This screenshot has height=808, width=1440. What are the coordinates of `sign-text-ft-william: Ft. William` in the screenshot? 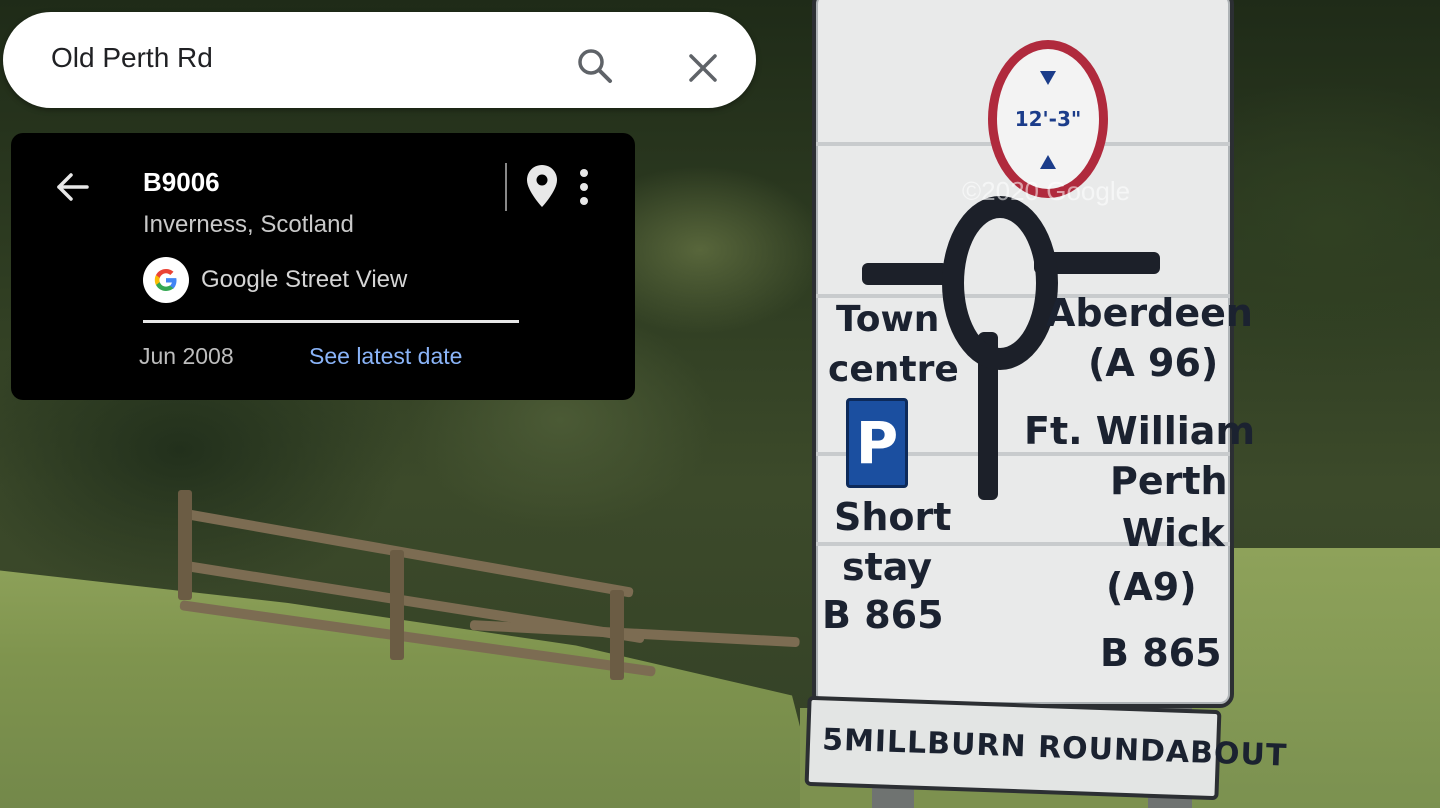 It's located at (1140, 431).